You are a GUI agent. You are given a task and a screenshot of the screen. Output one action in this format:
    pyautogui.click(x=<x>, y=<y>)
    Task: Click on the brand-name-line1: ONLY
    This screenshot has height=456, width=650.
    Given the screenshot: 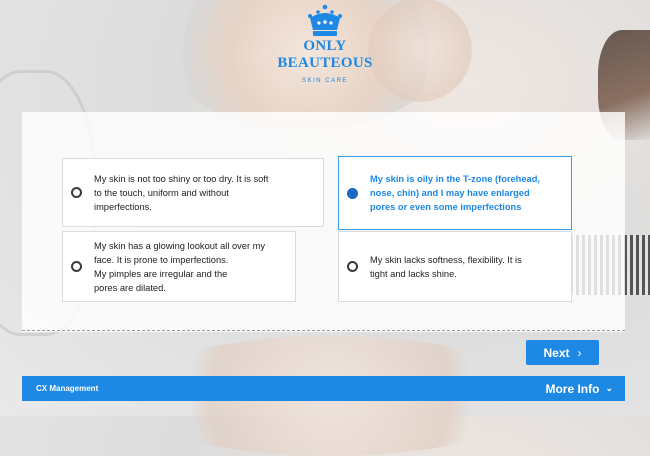 What is the action you would take?
    pyautogui.click(x=325, y=46)
    